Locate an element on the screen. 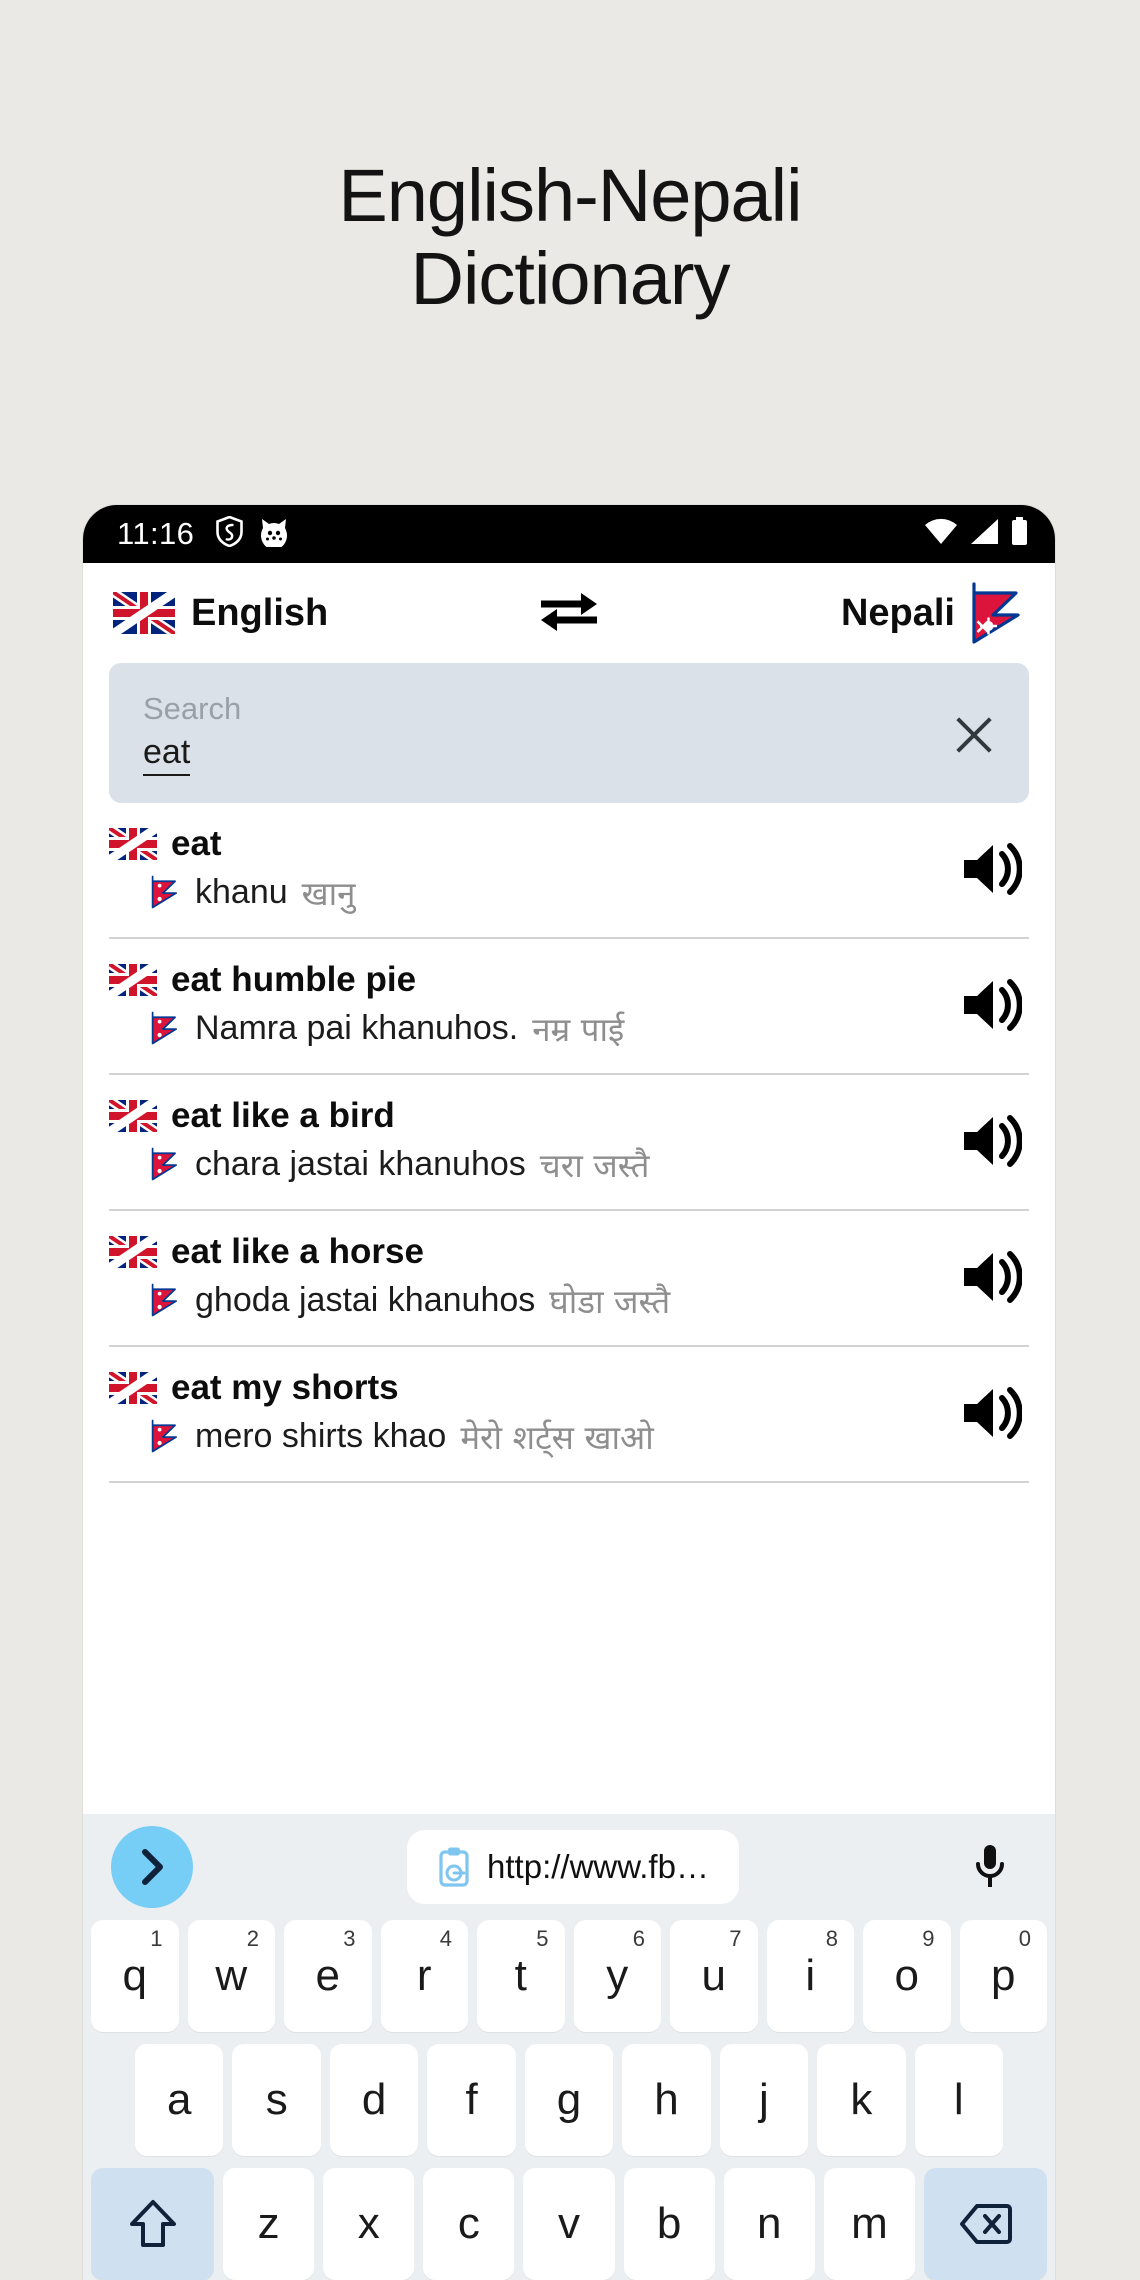  key-v: v is located at coordinates (569, 2224).